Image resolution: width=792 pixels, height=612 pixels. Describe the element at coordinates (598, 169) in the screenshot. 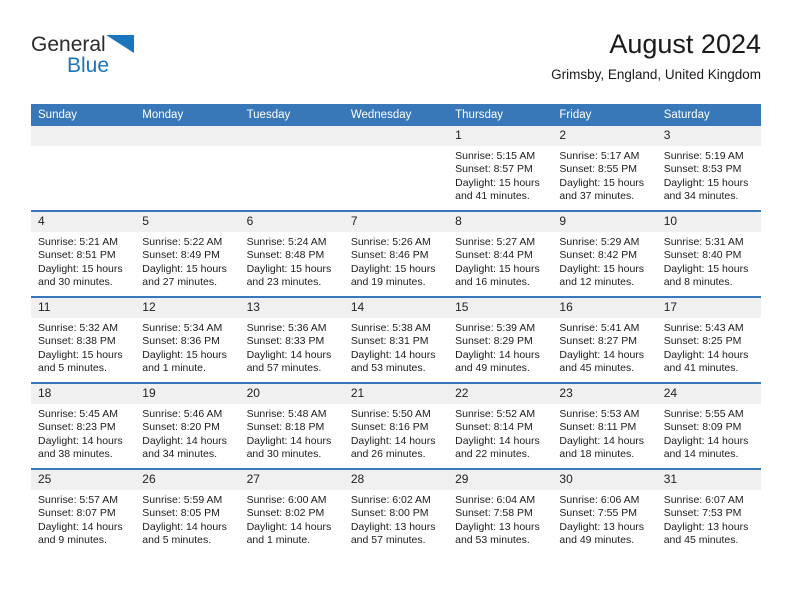

I see `sunset-time: Sunset: 8:55 PM` at that location.